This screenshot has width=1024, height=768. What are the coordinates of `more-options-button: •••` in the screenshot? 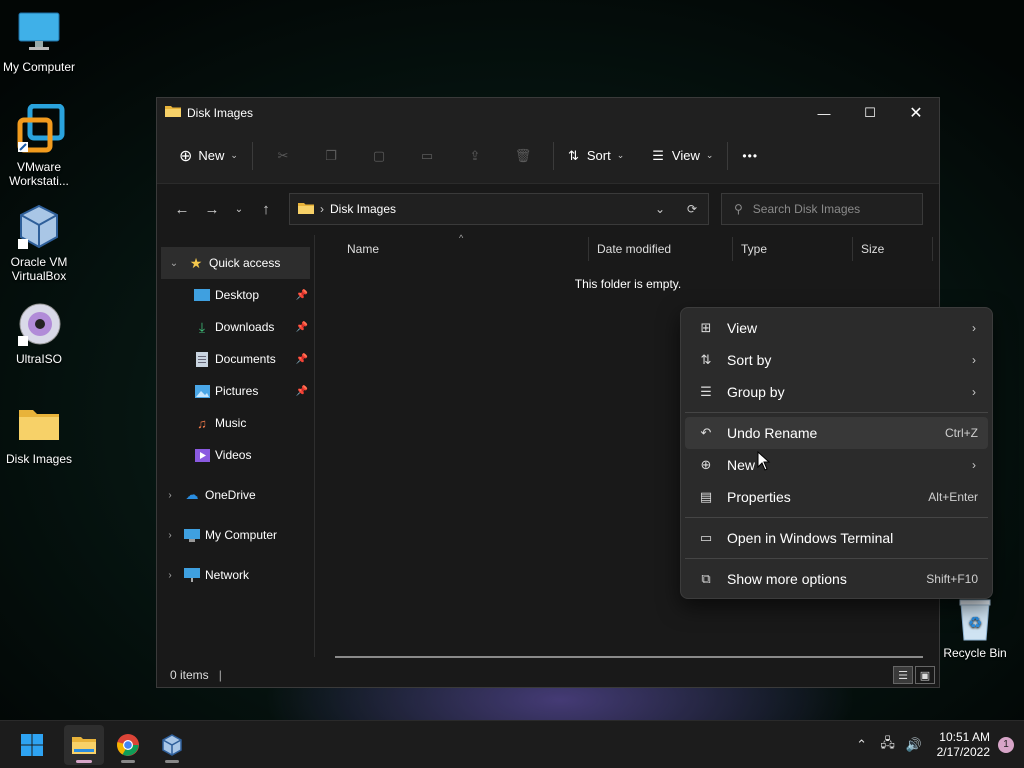 It's located at (750, 156).